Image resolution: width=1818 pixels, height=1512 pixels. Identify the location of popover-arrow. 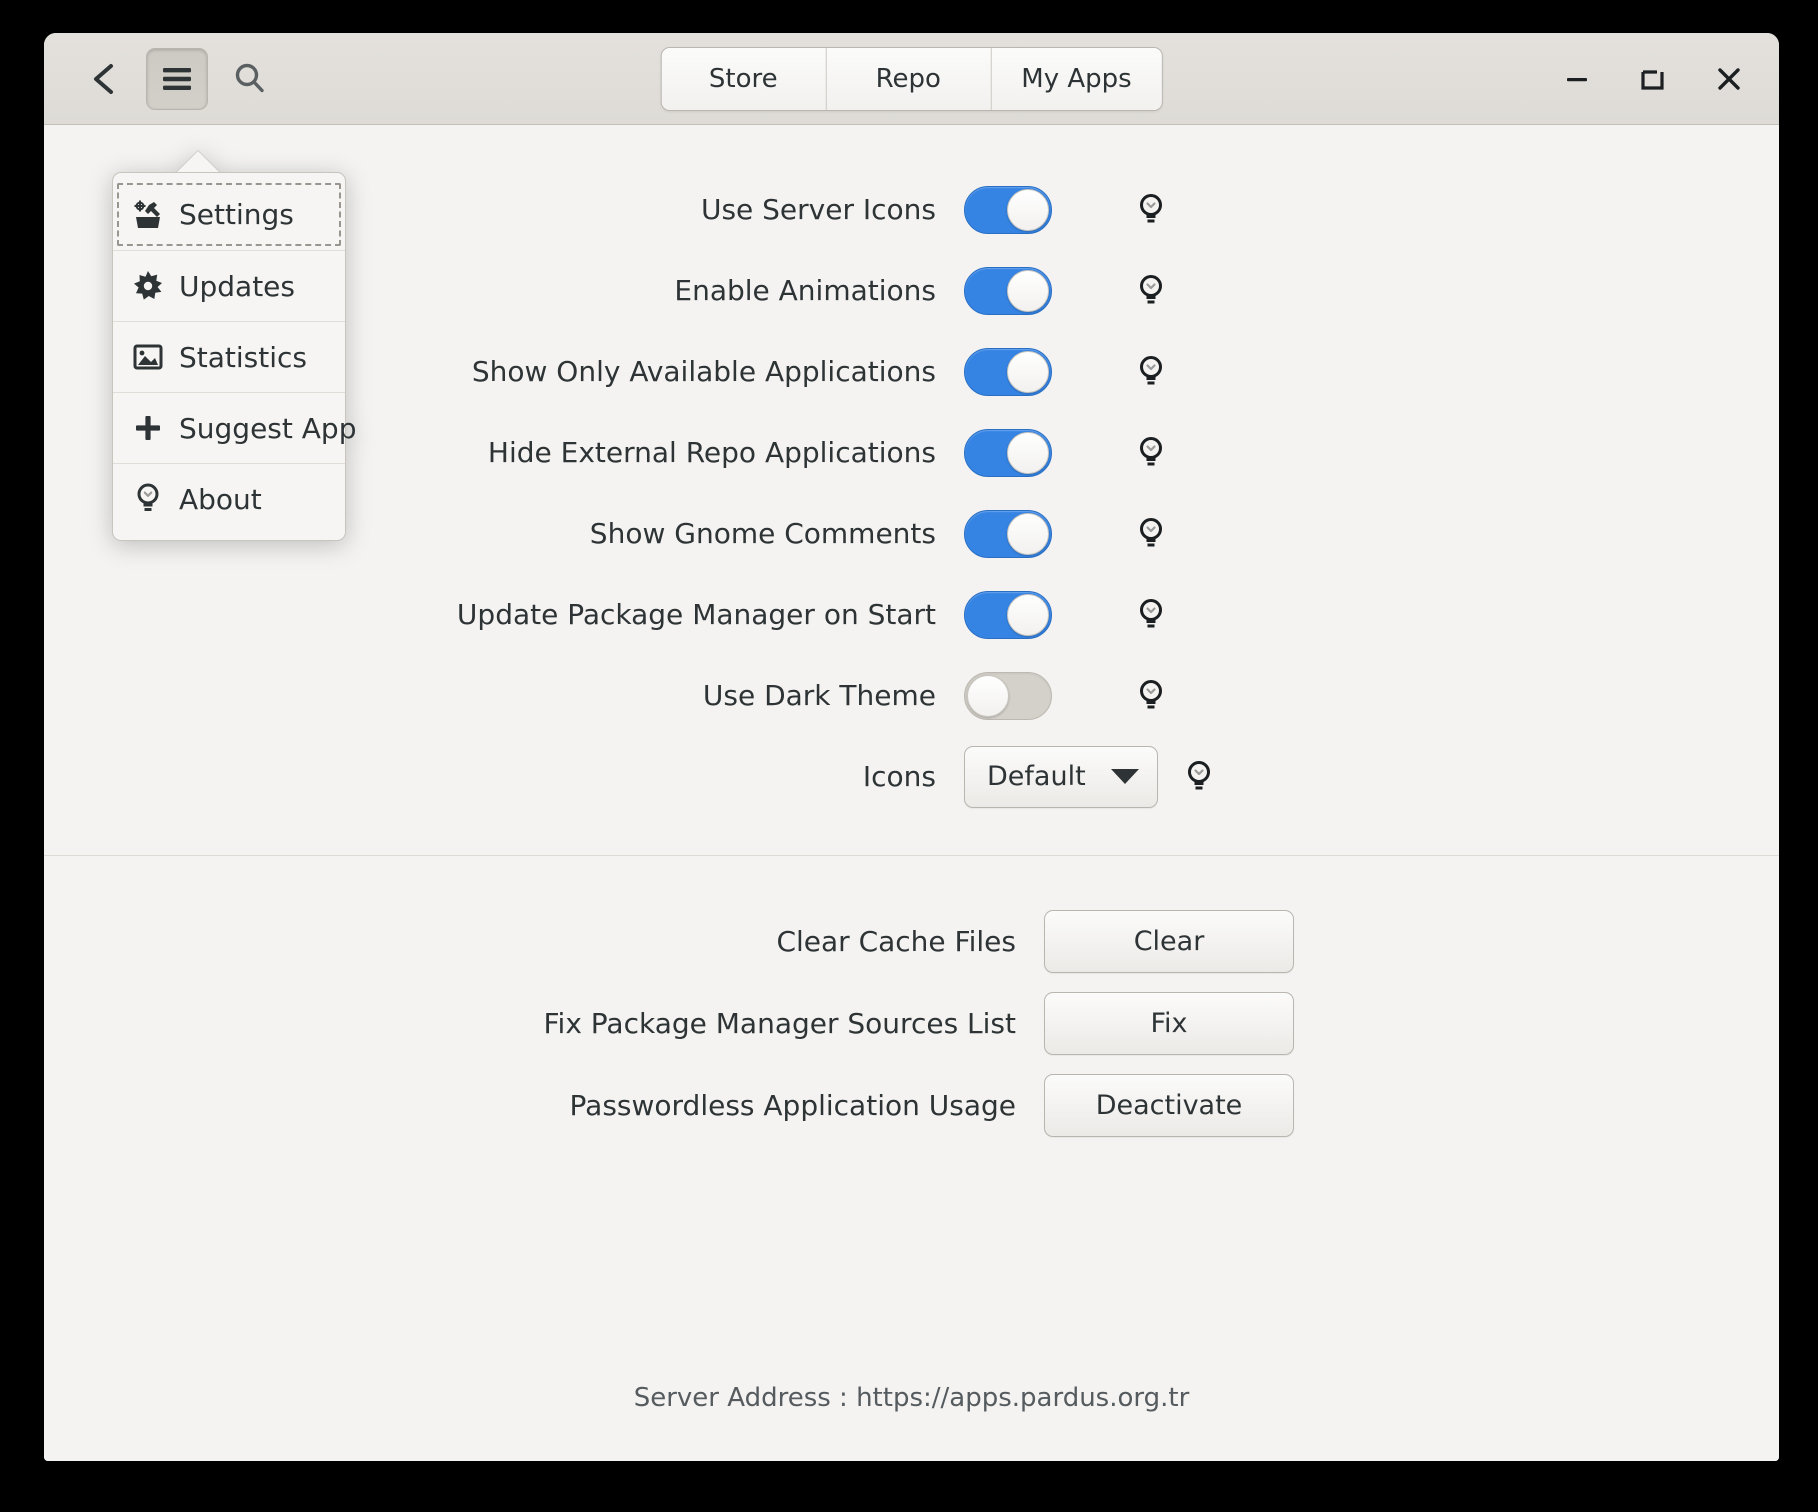
(198, 162).